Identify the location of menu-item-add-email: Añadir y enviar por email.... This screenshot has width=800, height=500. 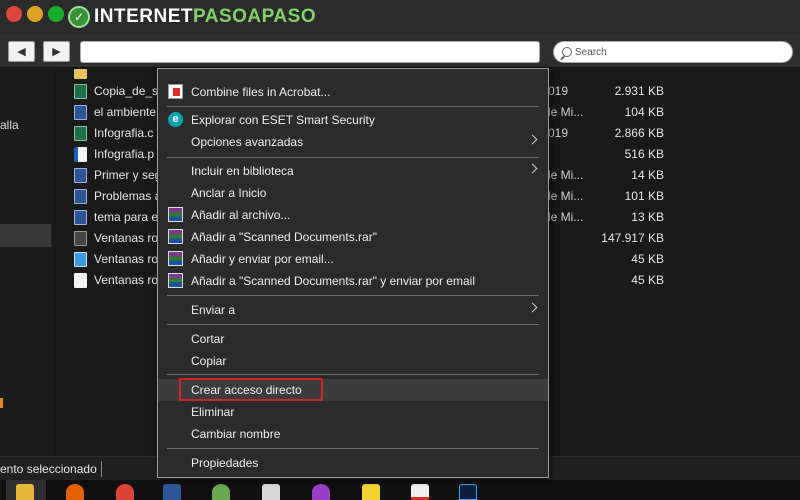
(353, 259).